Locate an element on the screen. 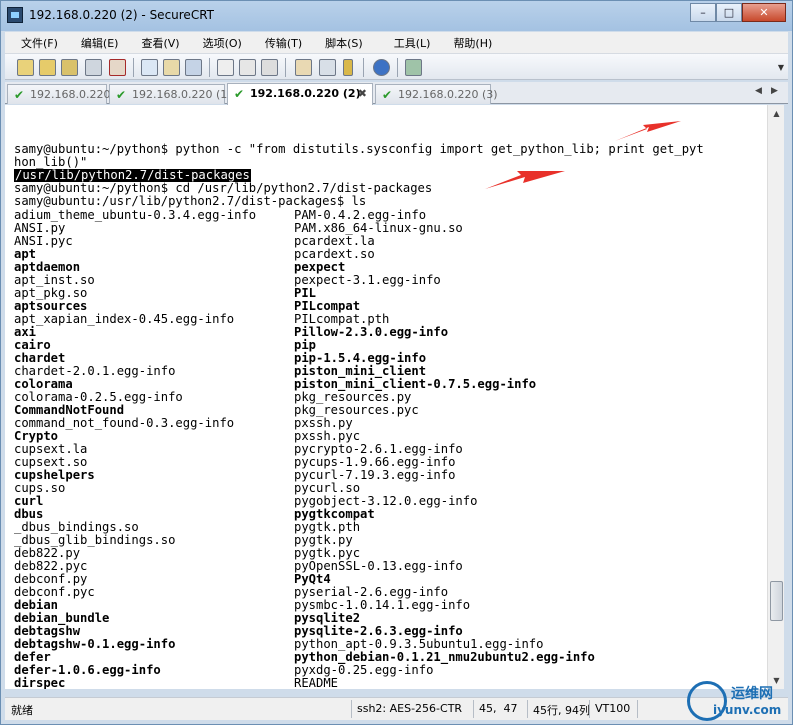  menu-tools: 工具(L) is located at coordinates (408, 43).